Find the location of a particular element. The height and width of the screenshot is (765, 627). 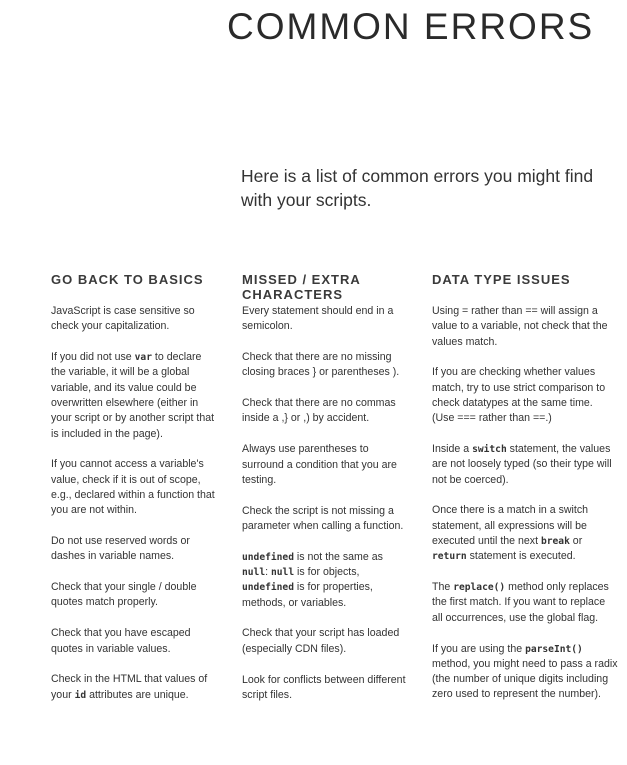

column-heading: MISSED / EXTRA CHARACTERS is located at coordinates (301, 287).